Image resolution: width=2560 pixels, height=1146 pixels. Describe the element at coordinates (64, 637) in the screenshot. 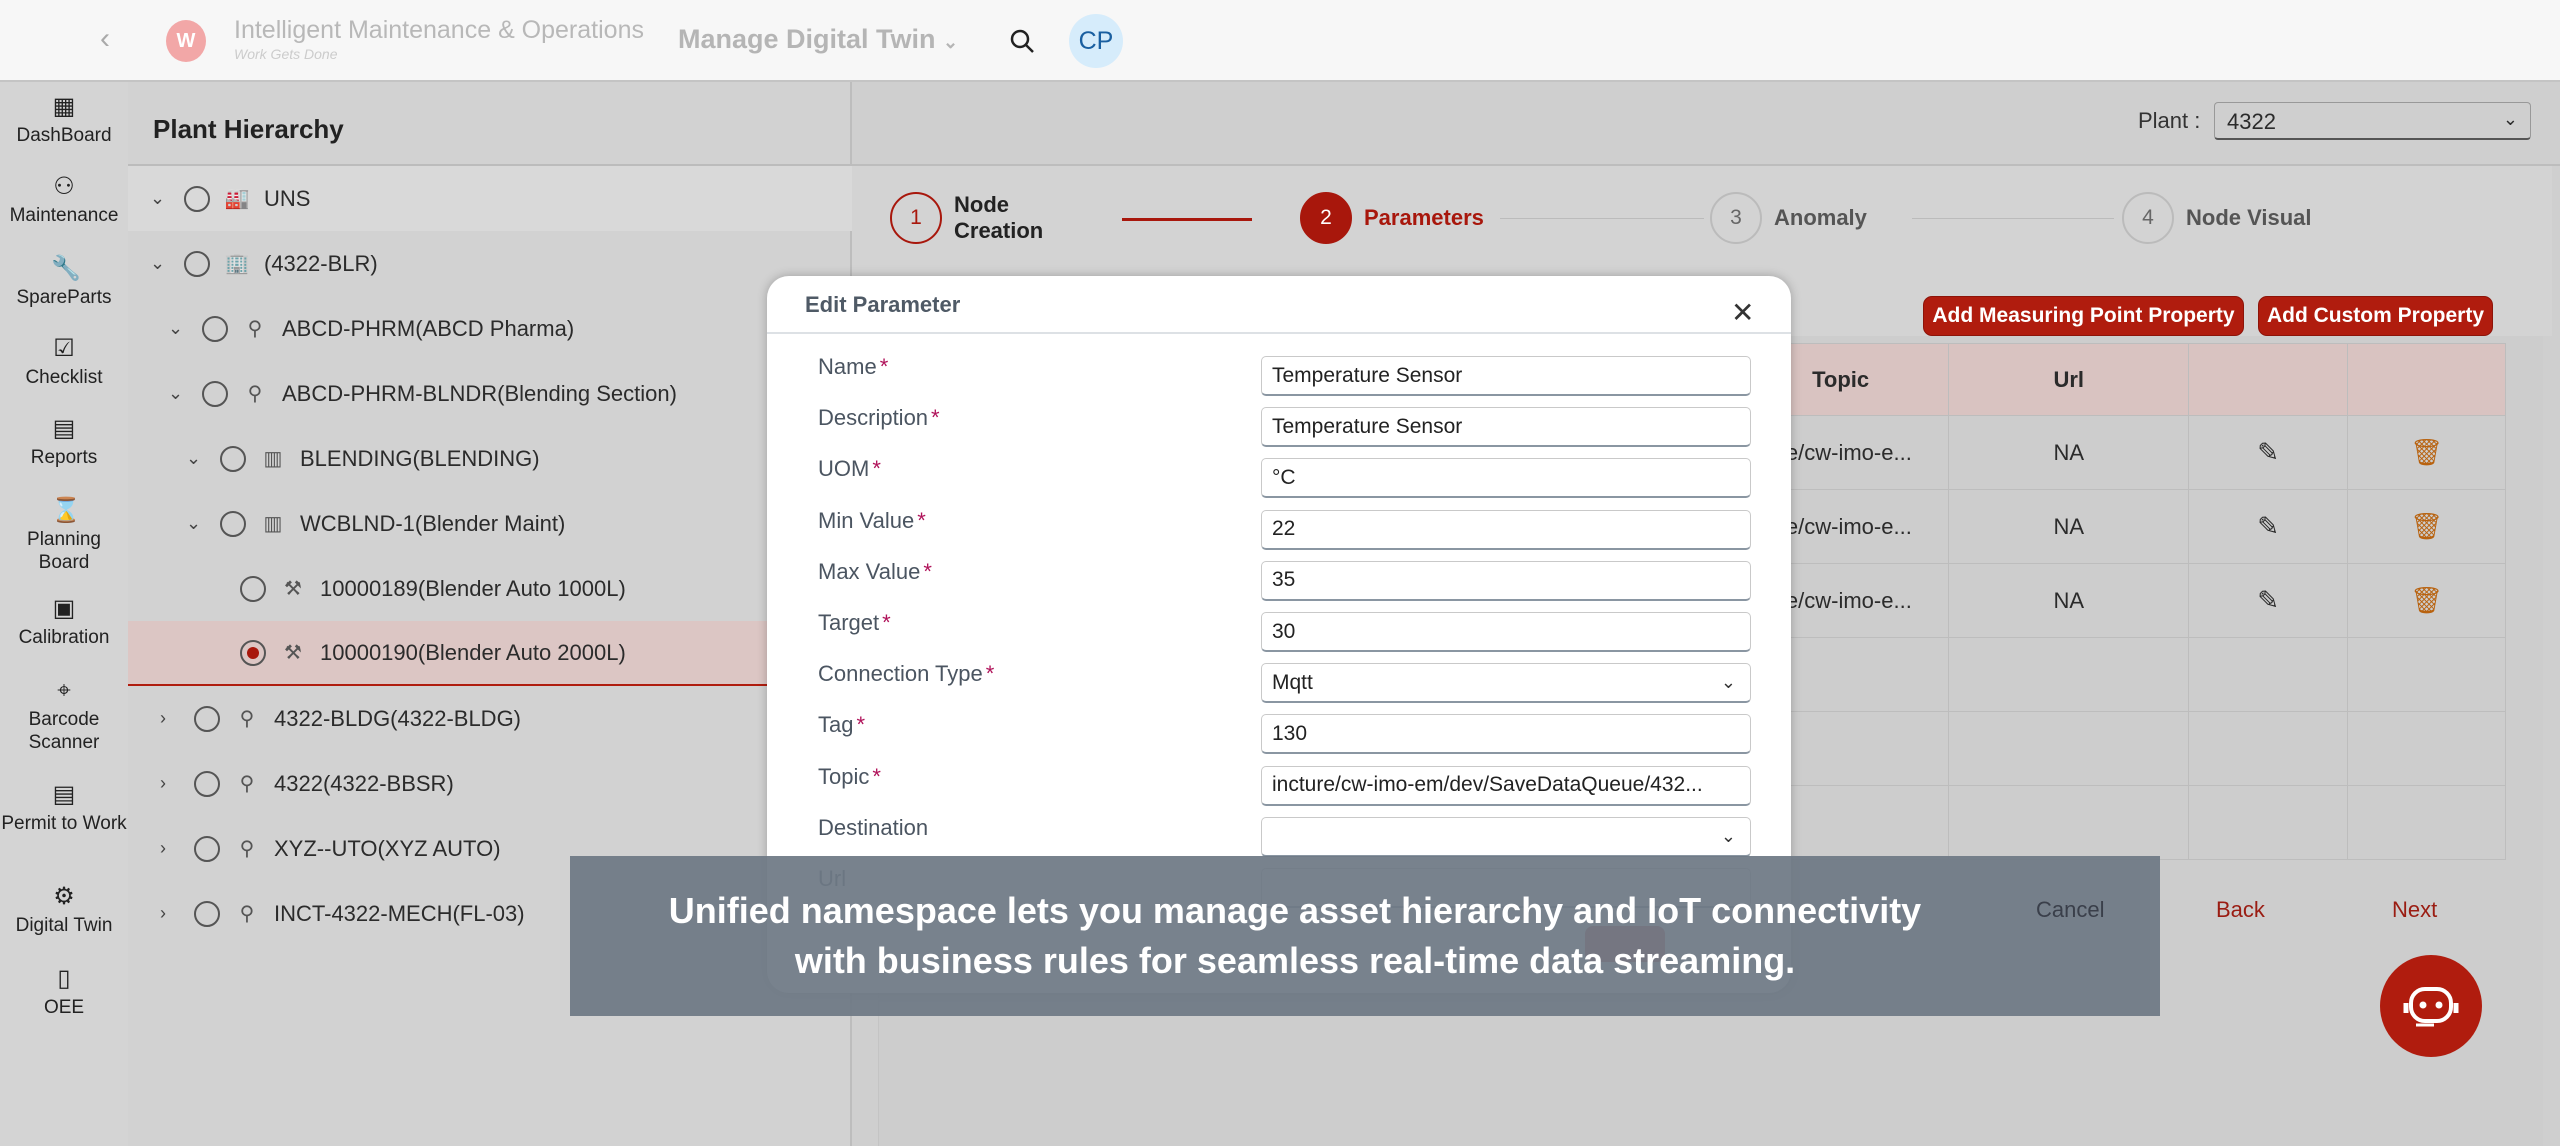

I see `sidebar-item-label: Calibration` at that location.